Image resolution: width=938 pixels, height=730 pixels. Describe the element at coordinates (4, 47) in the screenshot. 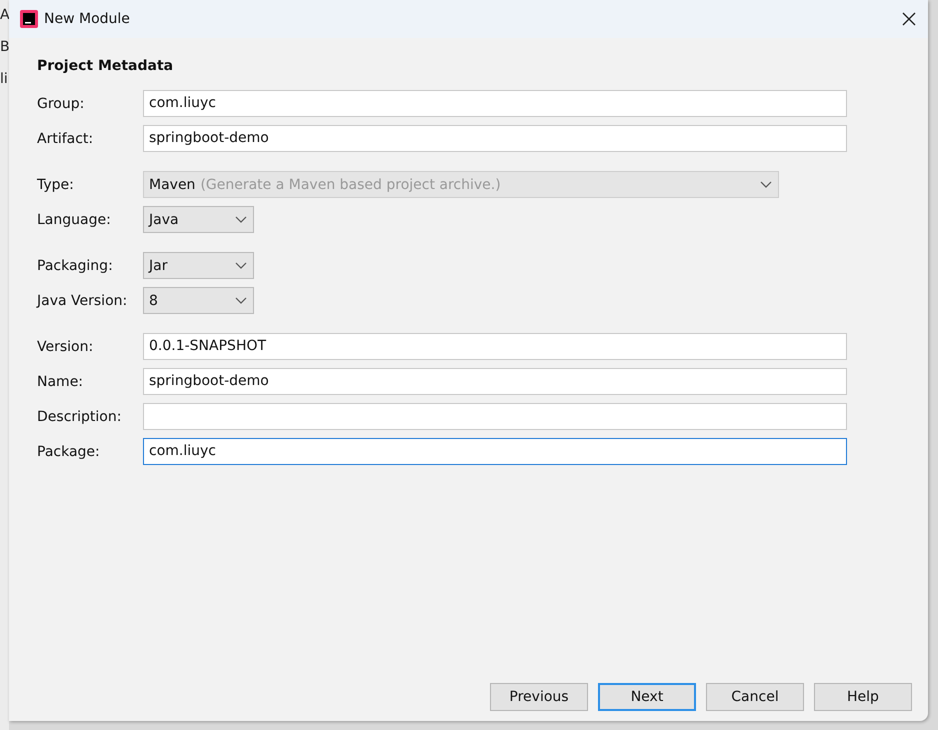

I see `background-text: B` at that location.